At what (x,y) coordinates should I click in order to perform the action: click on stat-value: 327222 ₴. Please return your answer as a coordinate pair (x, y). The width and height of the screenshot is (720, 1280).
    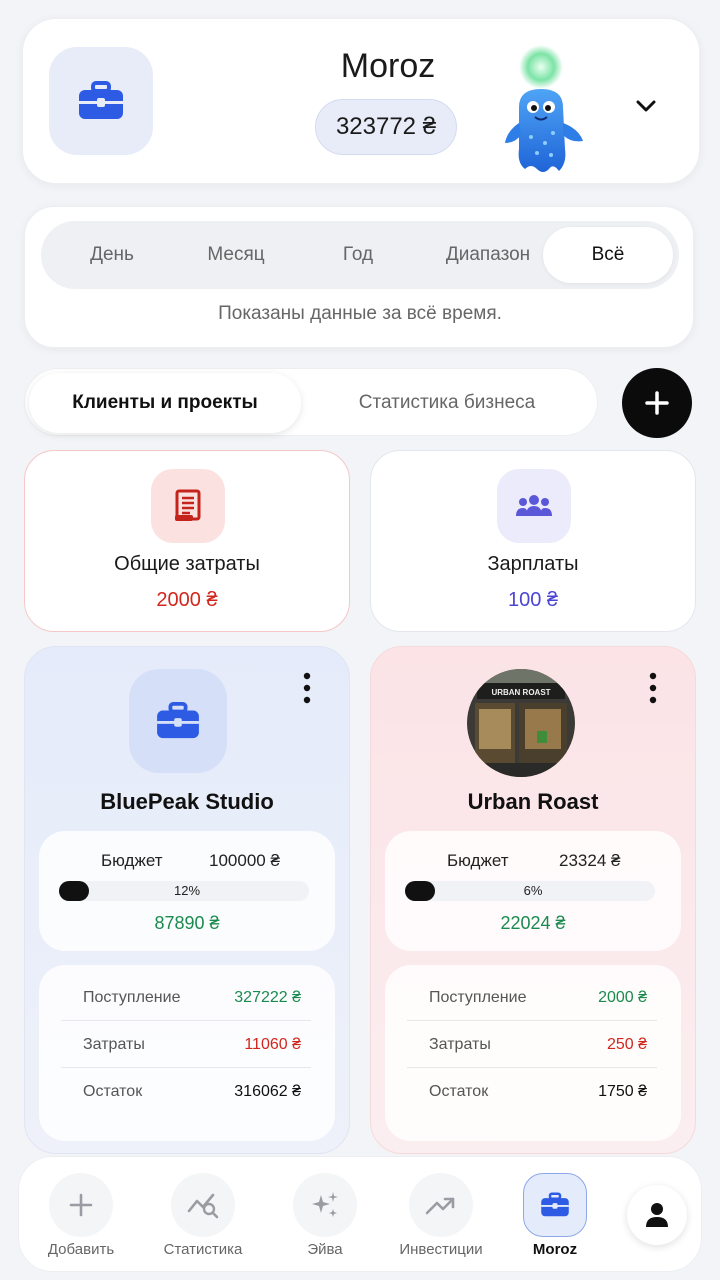
    Looking at the image, I should click on (267, 997).